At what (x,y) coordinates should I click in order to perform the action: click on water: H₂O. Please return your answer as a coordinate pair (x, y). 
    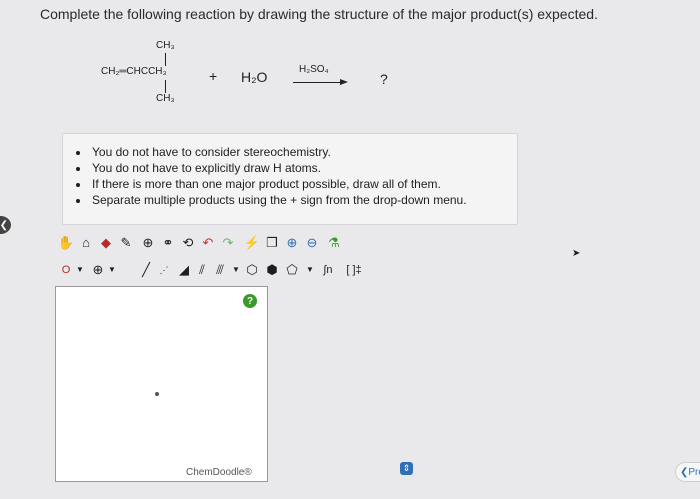
    Looking at the image, I should click on (254, 77).